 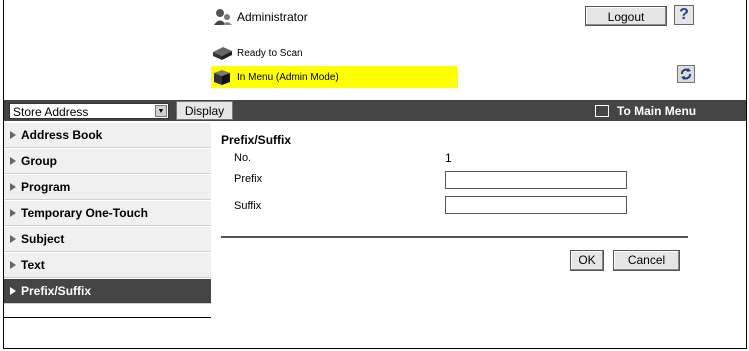 What do you see at coordinates (51, 112) in the screenshot?
I see `select-value: Store Address` at bounding box center [51, 112].